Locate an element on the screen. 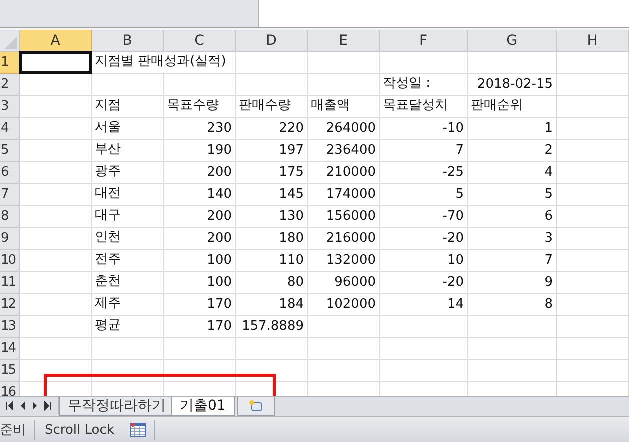 This screenshot has height=442, width=629. row-header: 13 is located at coordinates (10, 327).